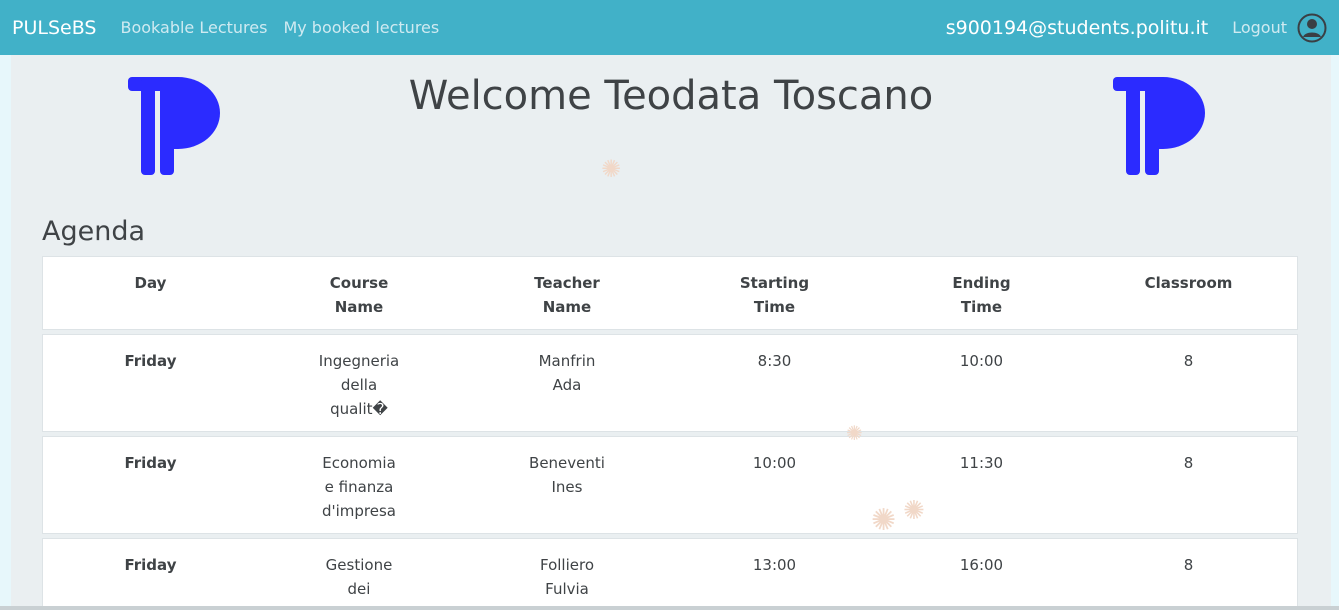  Describe the element at coordinates (1188, 283) in the screenshot. I see `header-classroom: Classroom` at that location.